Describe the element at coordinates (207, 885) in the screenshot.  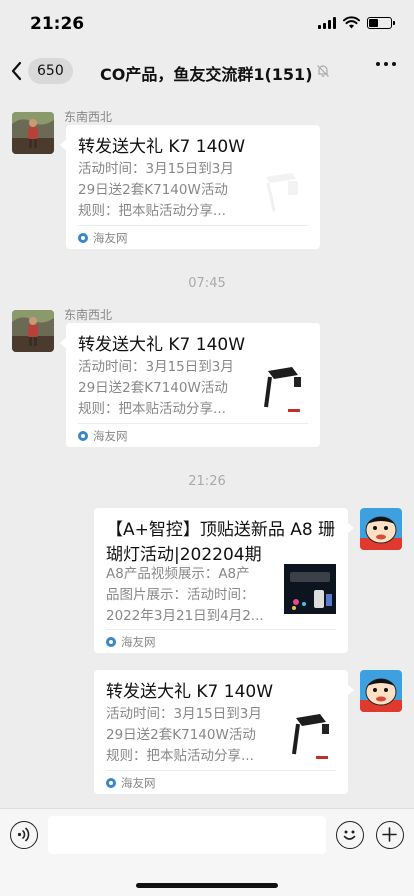
I see `home-indicator` at that location.